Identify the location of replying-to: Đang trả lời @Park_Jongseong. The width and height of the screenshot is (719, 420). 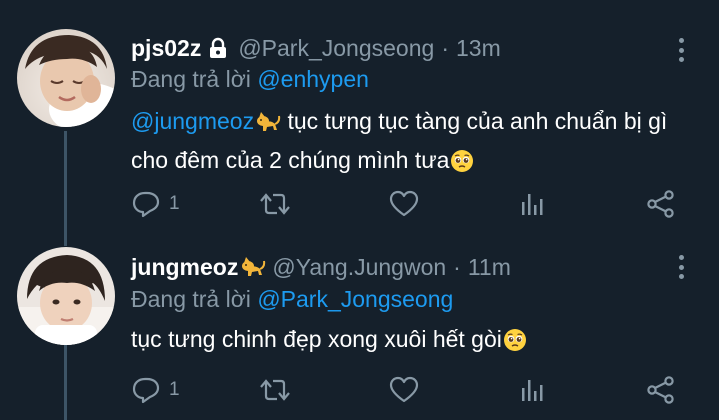
(292, 299).